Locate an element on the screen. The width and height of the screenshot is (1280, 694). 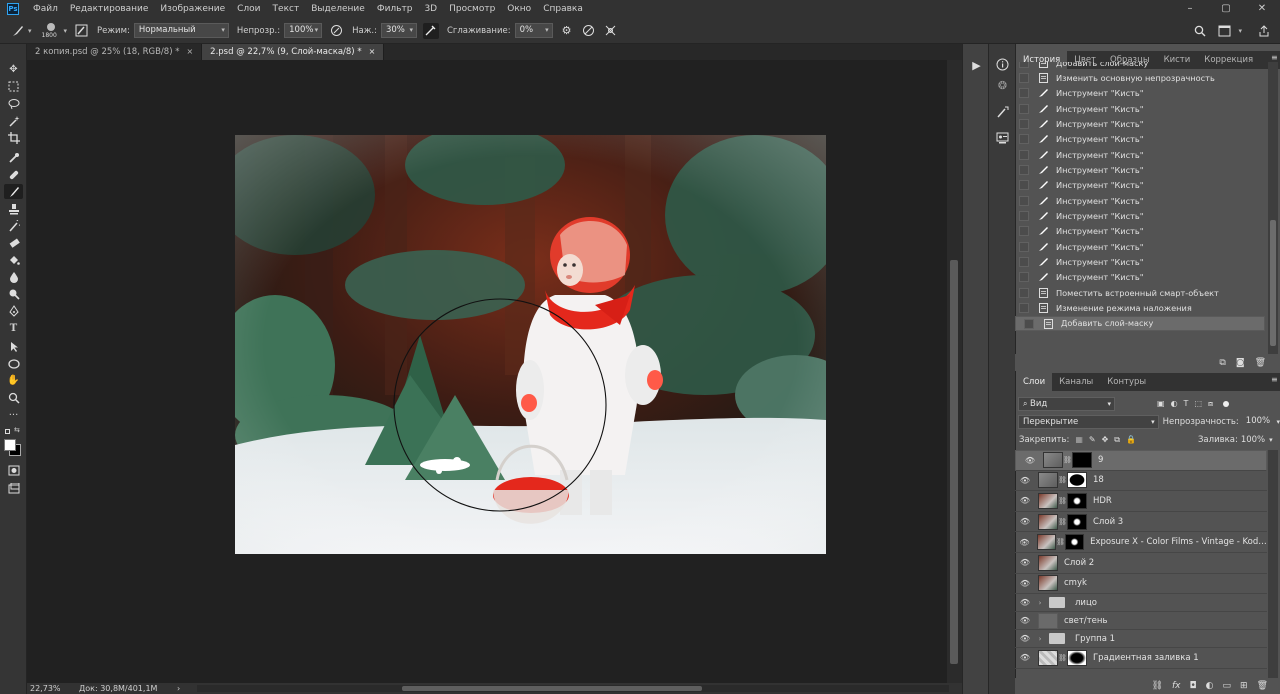
panel-menu-icon: ≡ is located at coordinates (1274, 57).